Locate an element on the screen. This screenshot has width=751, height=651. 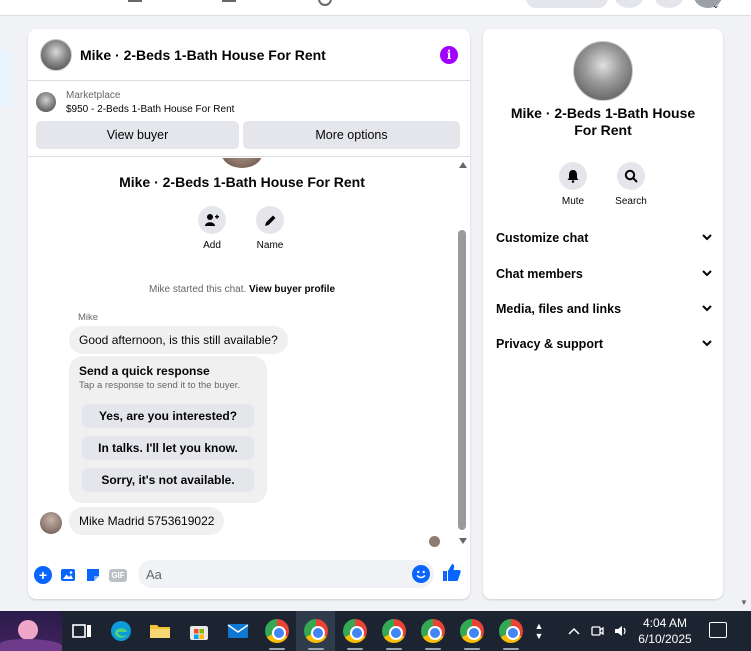
listing-price: $950 - 2-Beds 1-Bath House For Rent is located at coordinates (150, 109).